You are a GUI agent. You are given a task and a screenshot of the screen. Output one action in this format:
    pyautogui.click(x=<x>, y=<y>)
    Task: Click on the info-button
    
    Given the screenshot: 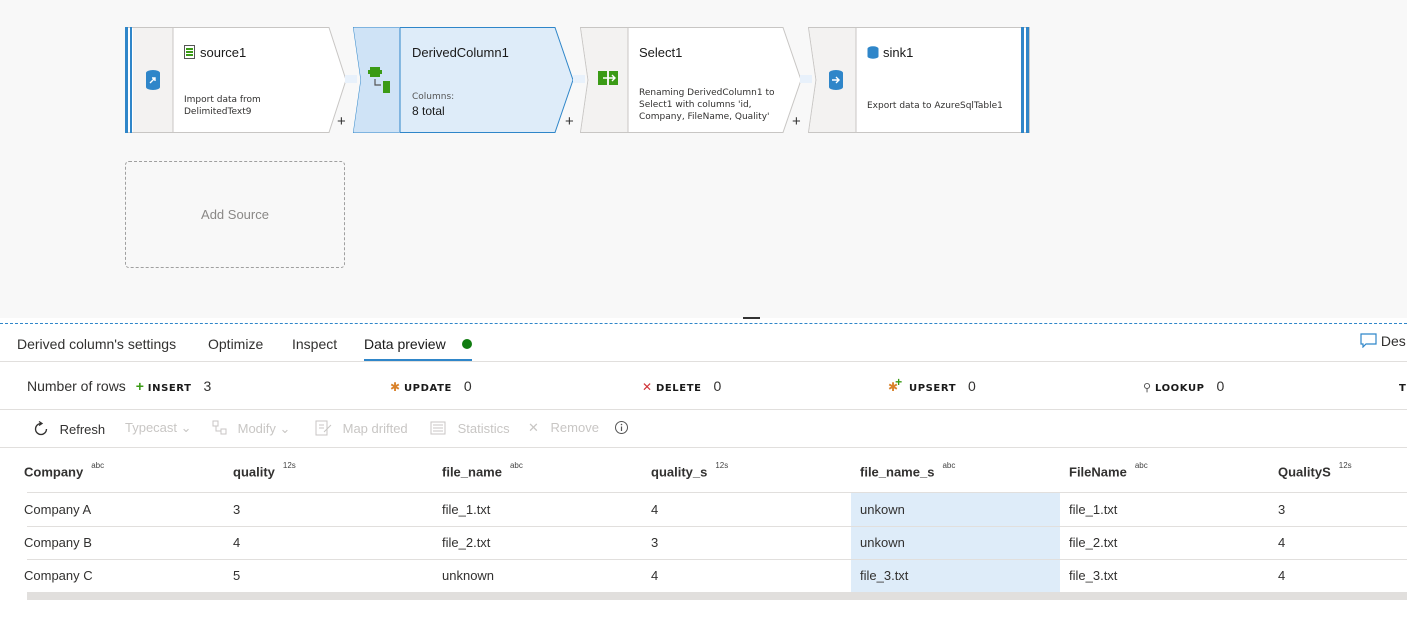 What is the action you would take?
    pyautogui.click(x=621, y=427)
    